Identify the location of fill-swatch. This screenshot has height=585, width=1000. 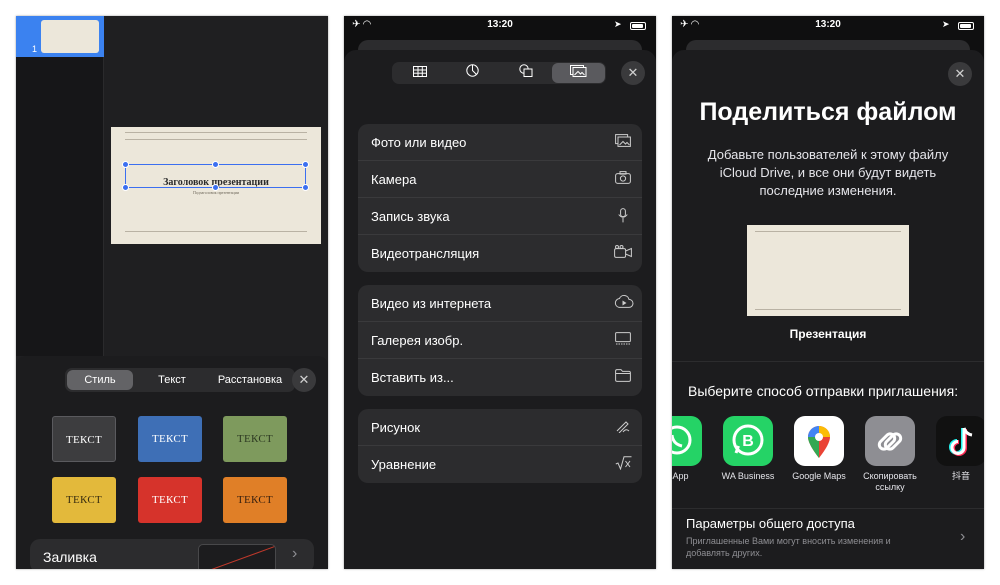
(237, 556).